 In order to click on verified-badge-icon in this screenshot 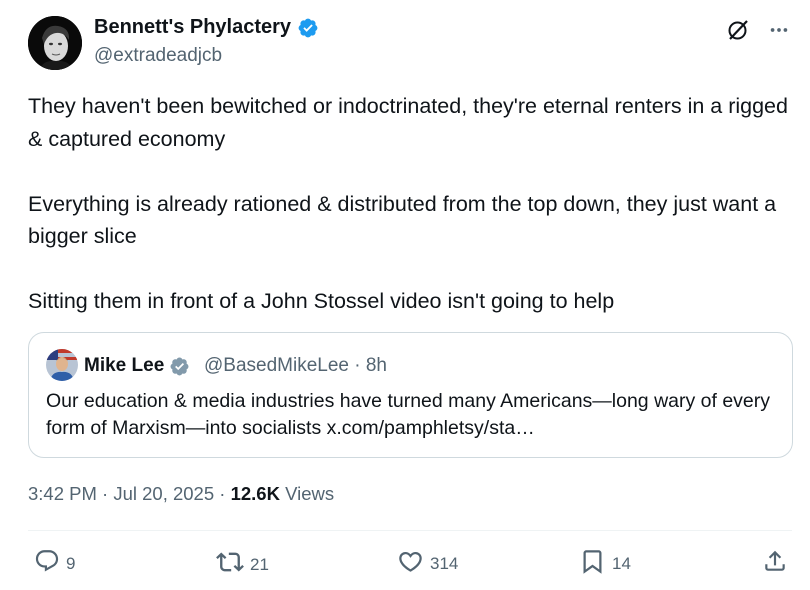, I will do `click(308, 28)`.